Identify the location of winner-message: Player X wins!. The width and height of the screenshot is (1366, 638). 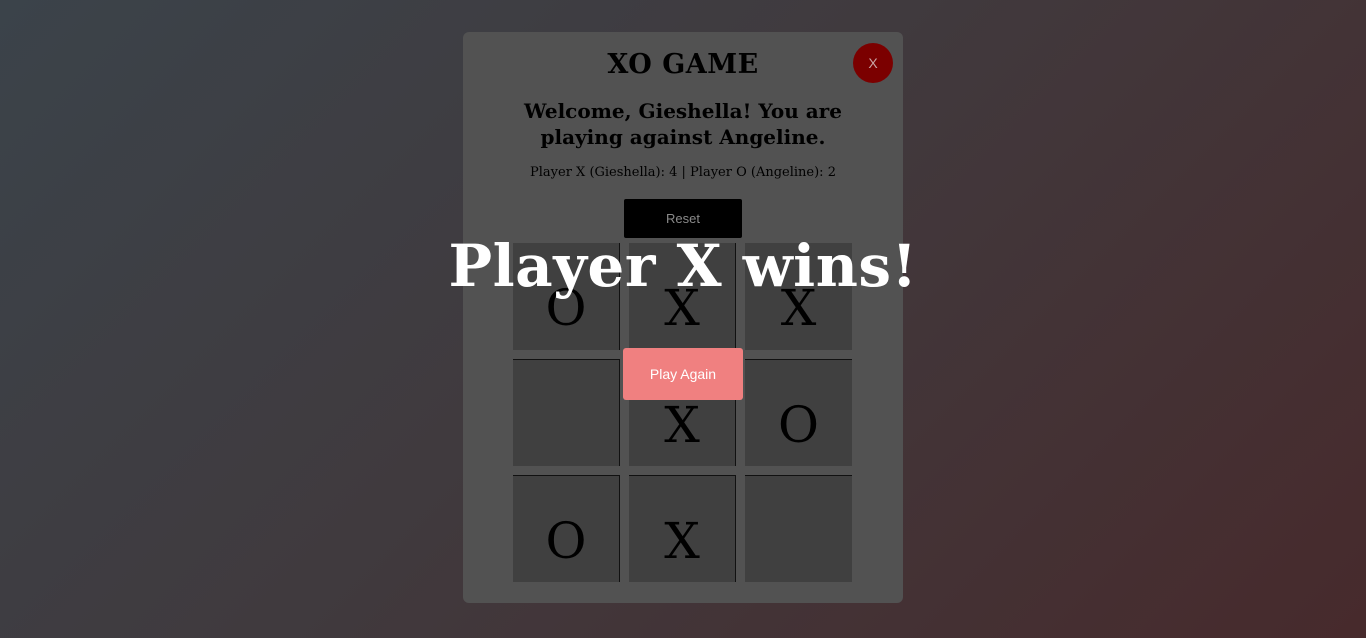
(683, 266).